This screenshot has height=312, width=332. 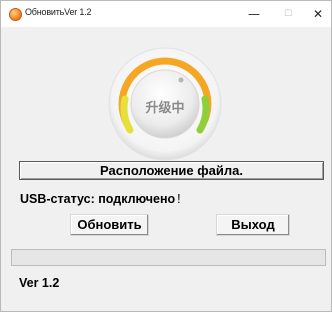 What do you see at coordinates (181, 80) in the screenshot?
I see `dial-indicator-dot` at bounding box center [181, 80].